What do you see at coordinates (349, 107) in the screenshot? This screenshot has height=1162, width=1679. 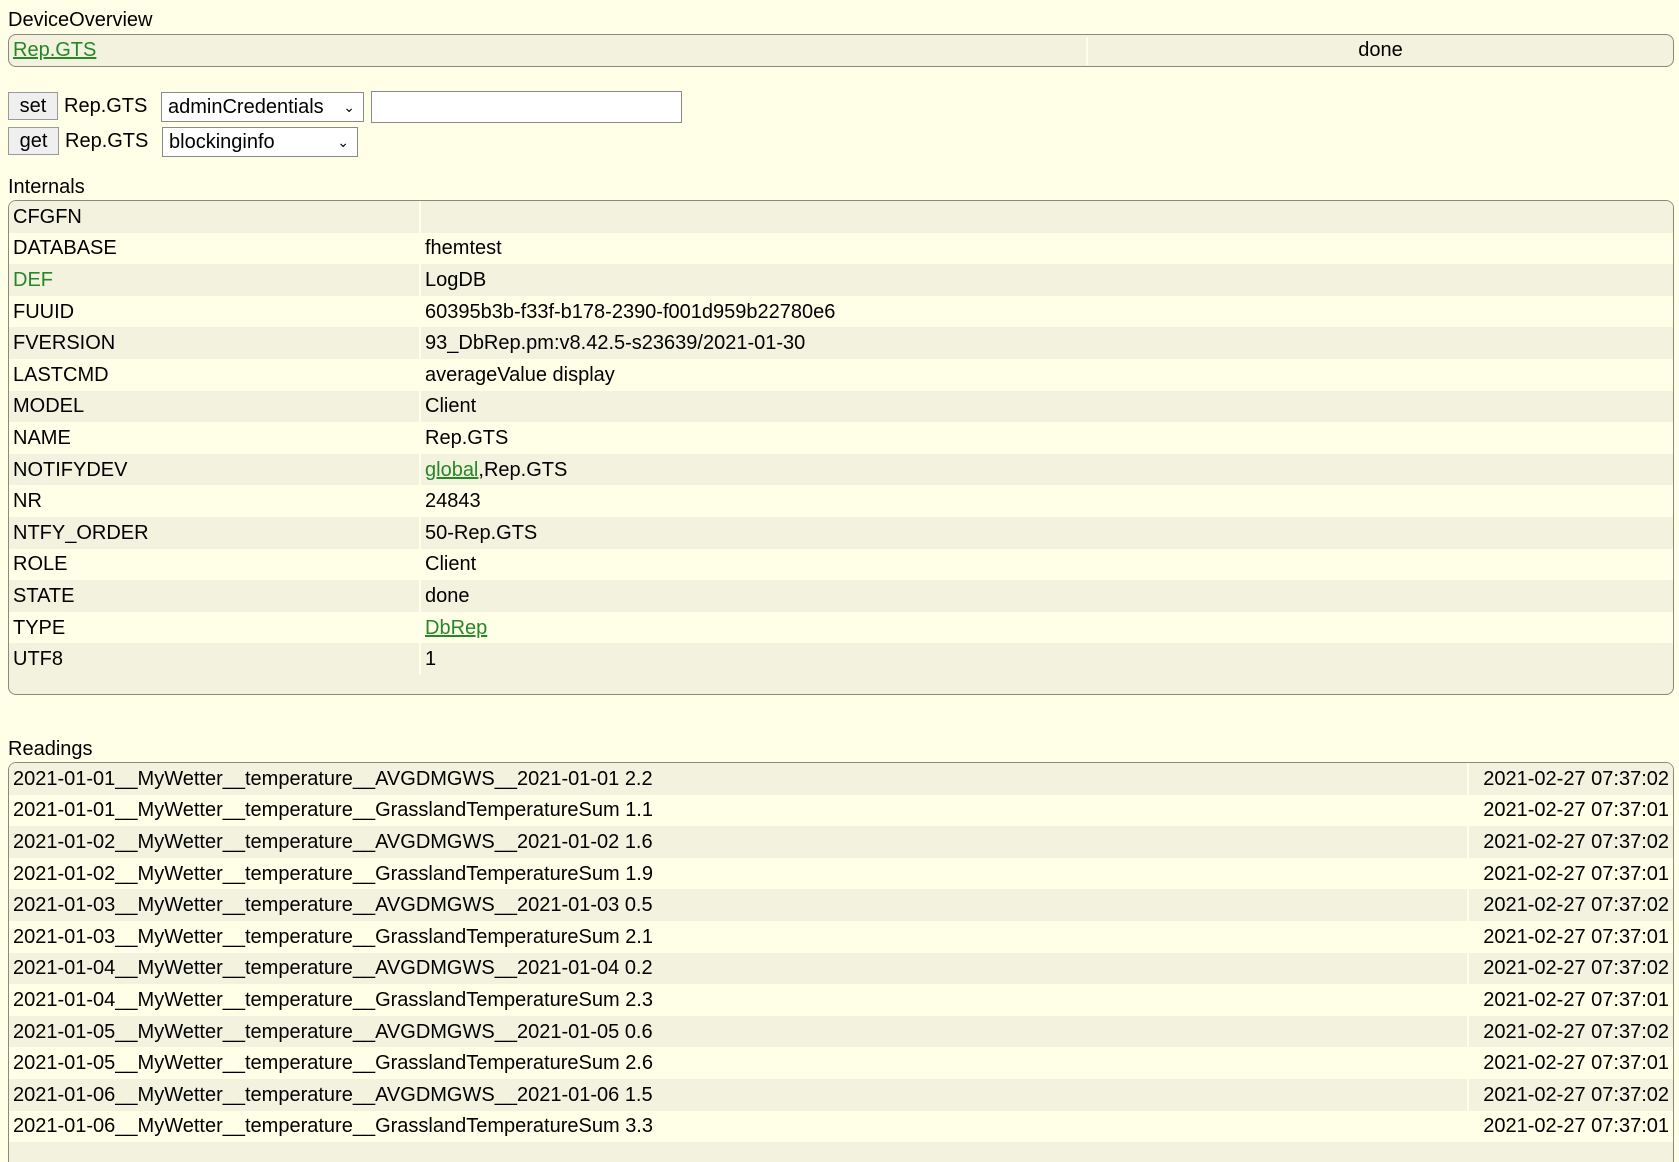 I see `chevron-down-icon: ⌄` at bounding box center [349, 107].